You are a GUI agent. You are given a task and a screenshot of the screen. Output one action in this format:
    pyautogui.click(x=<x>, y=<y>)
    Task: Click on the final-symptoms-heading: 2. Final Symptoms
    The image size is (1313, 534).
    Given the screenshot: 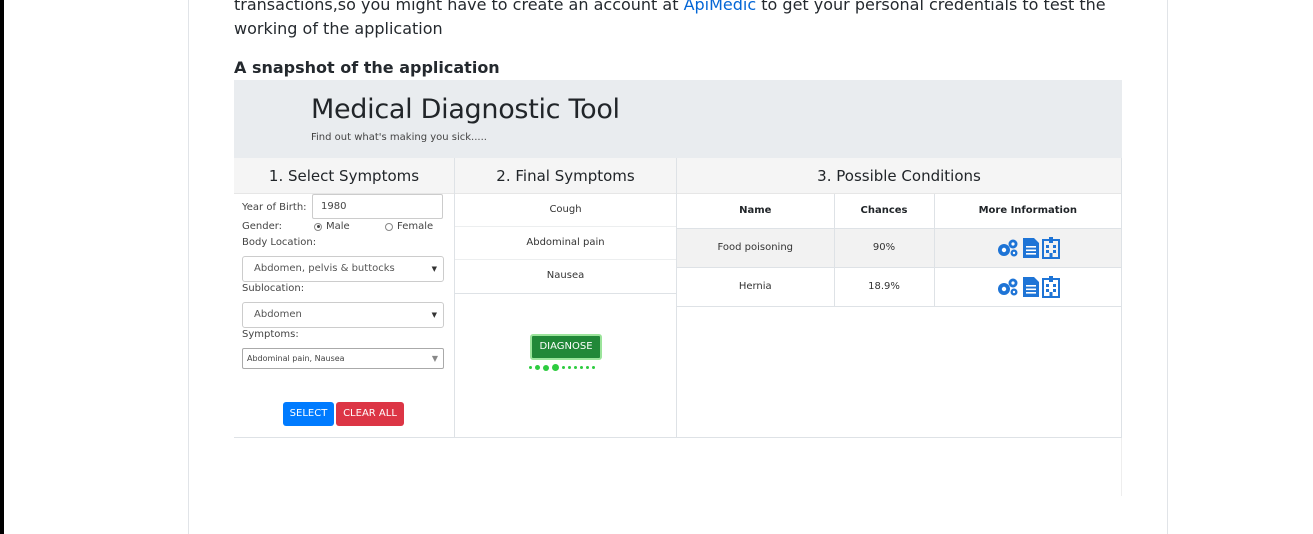 What is the action you would take?
    pyautogui.click(x=565, y=176)
    